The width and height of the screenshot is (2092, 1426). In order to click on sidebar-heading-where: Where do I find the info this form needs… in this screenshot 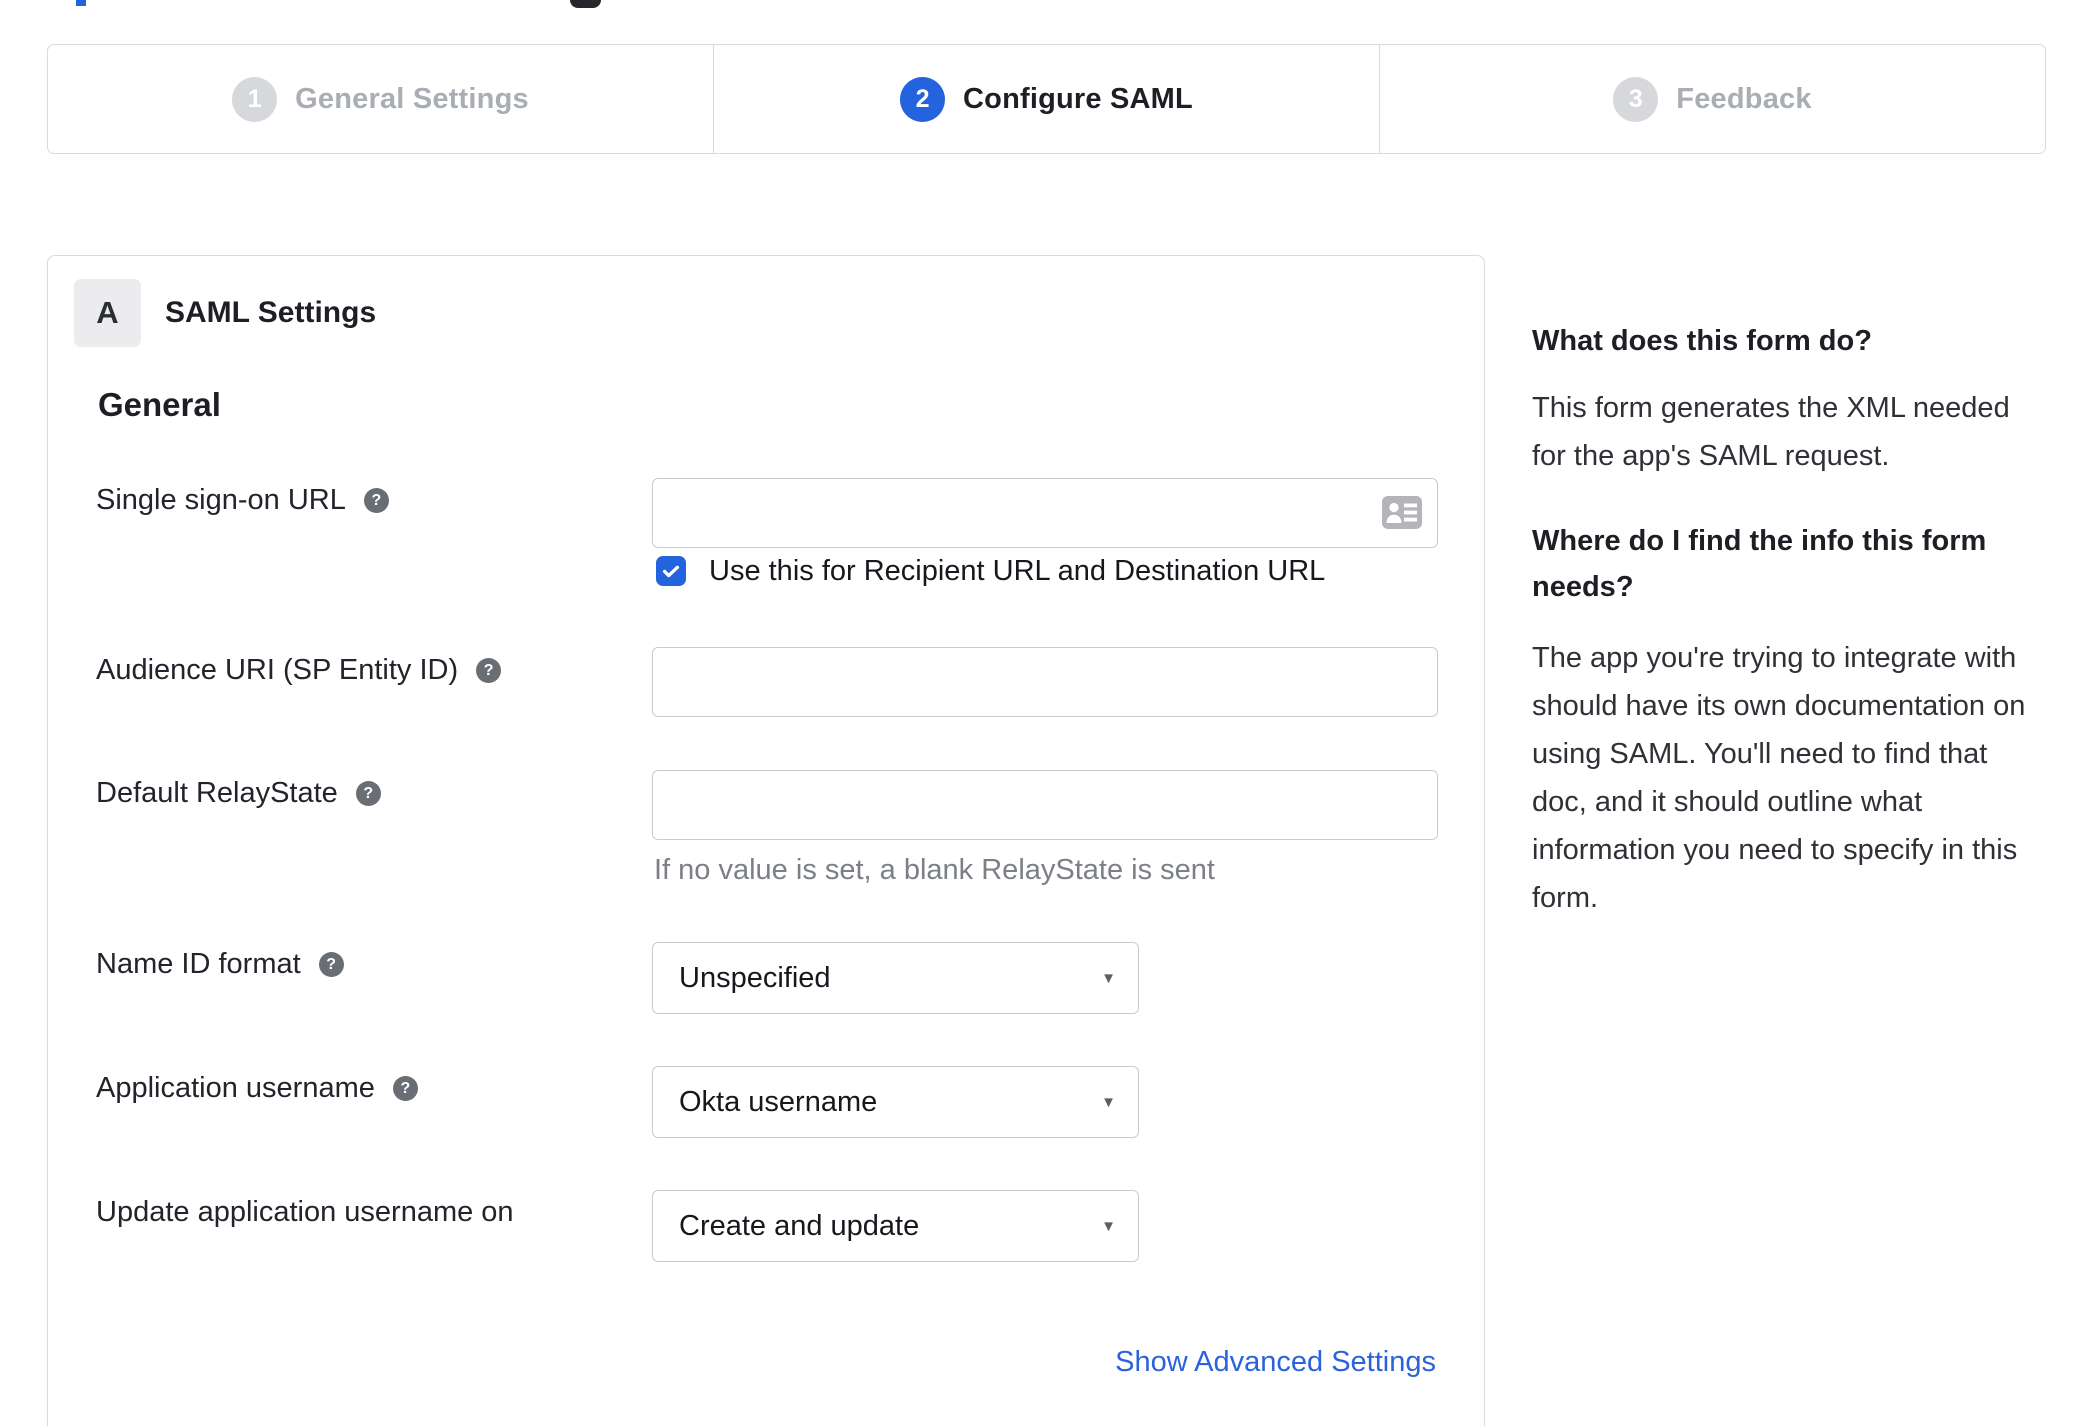, I will do `click(1759, 564)`.